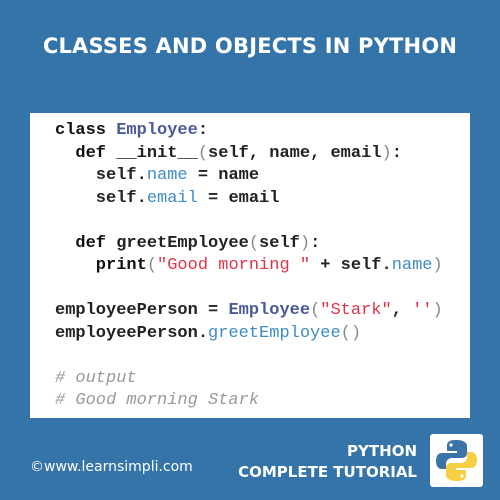 The height and width of the screenshot is (500, 500). Describe the element at coordinates (142, 310) in the screenshot. I see `code-text: employeePerson =` at that location.